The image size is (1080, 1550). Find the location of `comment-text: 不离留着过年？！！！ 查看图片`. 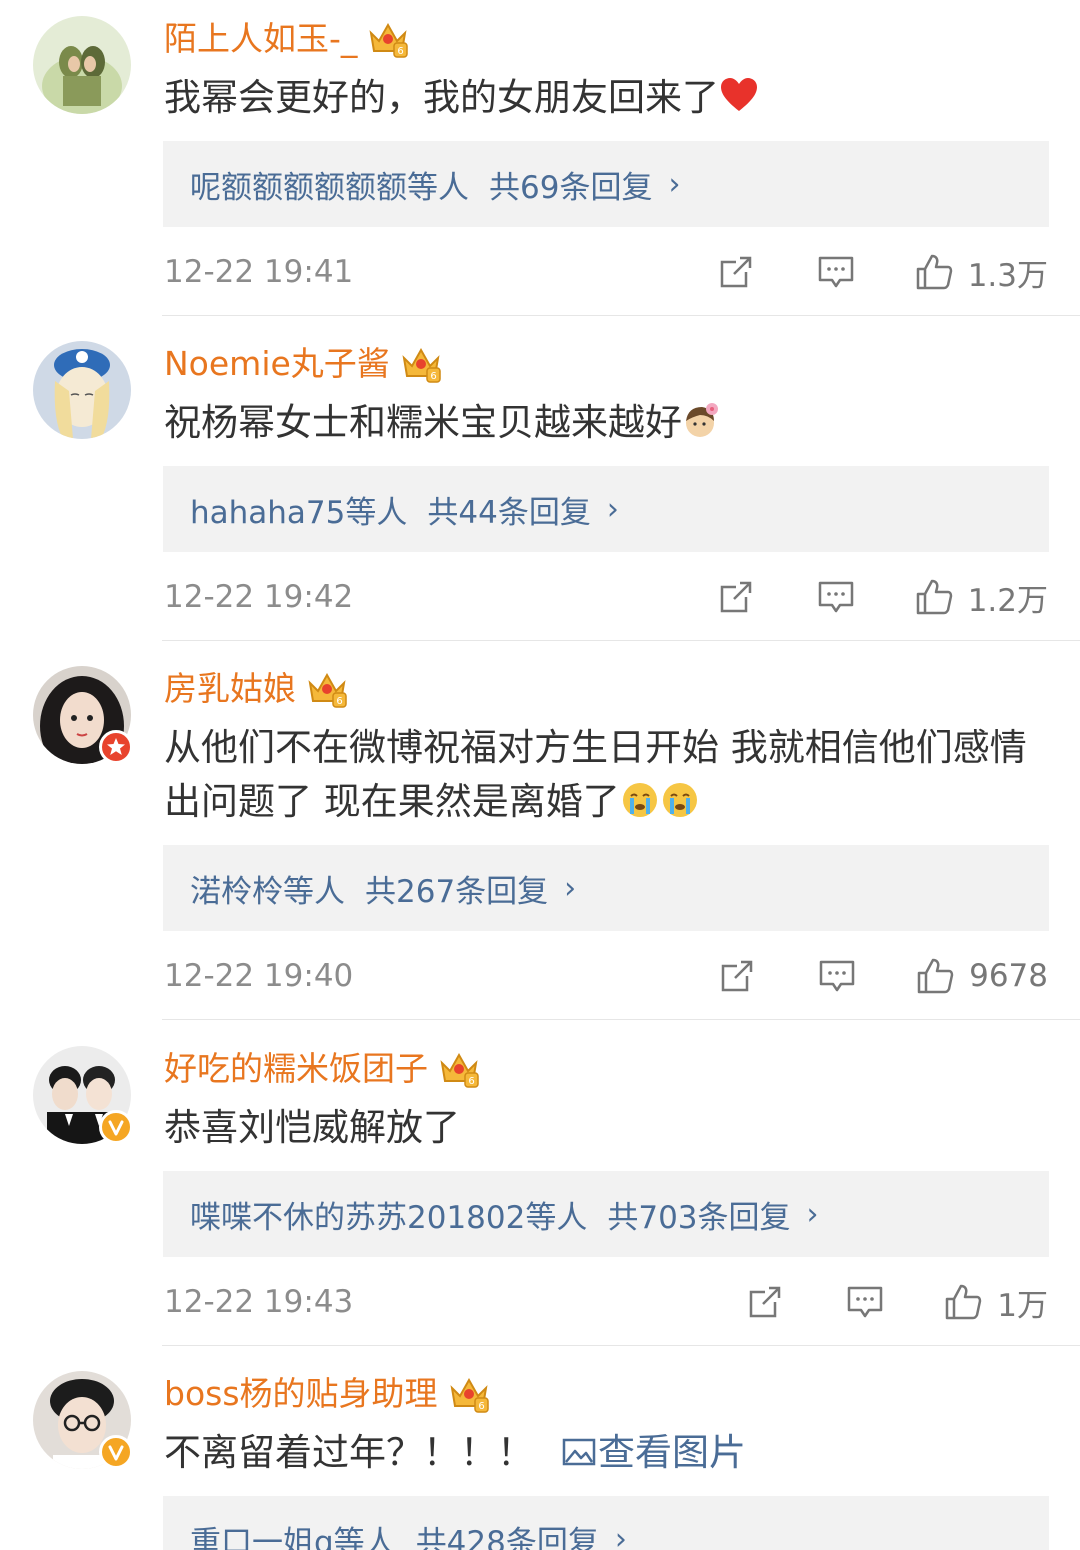

comment-text: 不离留着过年？！！！ 查看图片 is located at coordinates (604, 1453).